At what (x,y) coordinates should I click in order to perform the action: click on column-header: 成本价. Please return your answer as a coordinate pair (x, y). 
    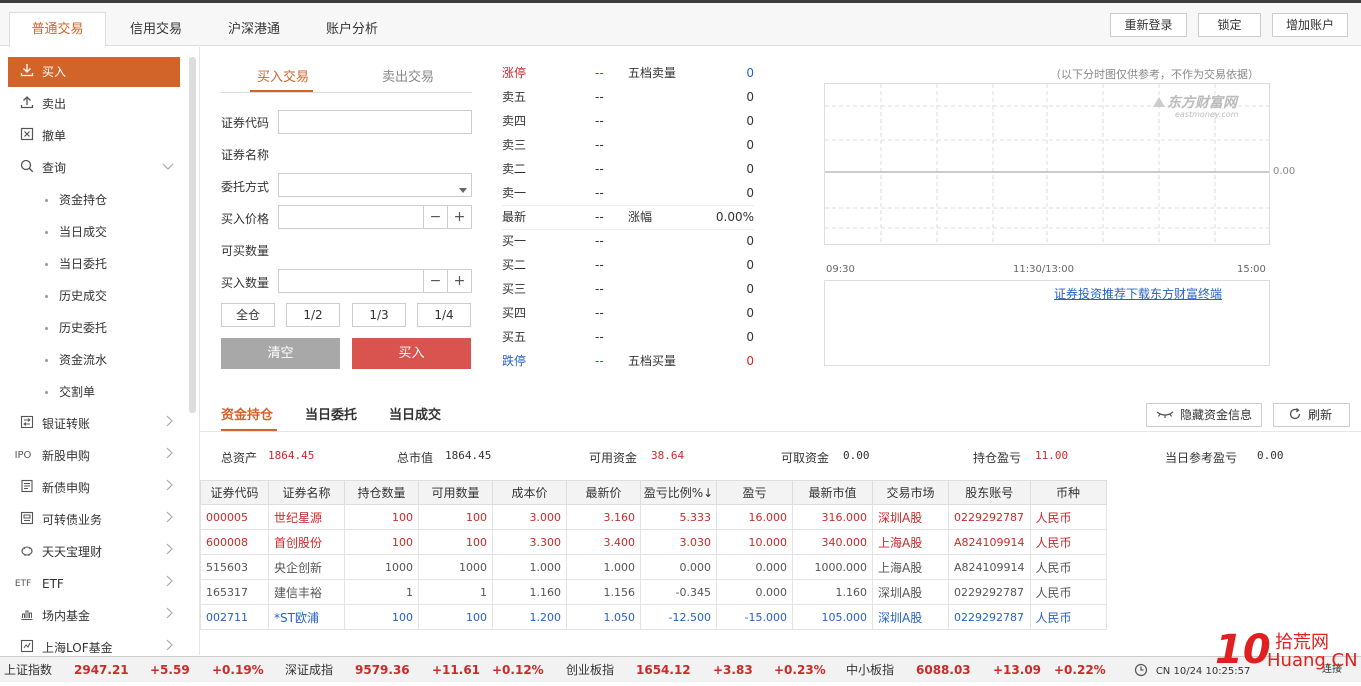
    Looking at the image, I should click on (529, 492).